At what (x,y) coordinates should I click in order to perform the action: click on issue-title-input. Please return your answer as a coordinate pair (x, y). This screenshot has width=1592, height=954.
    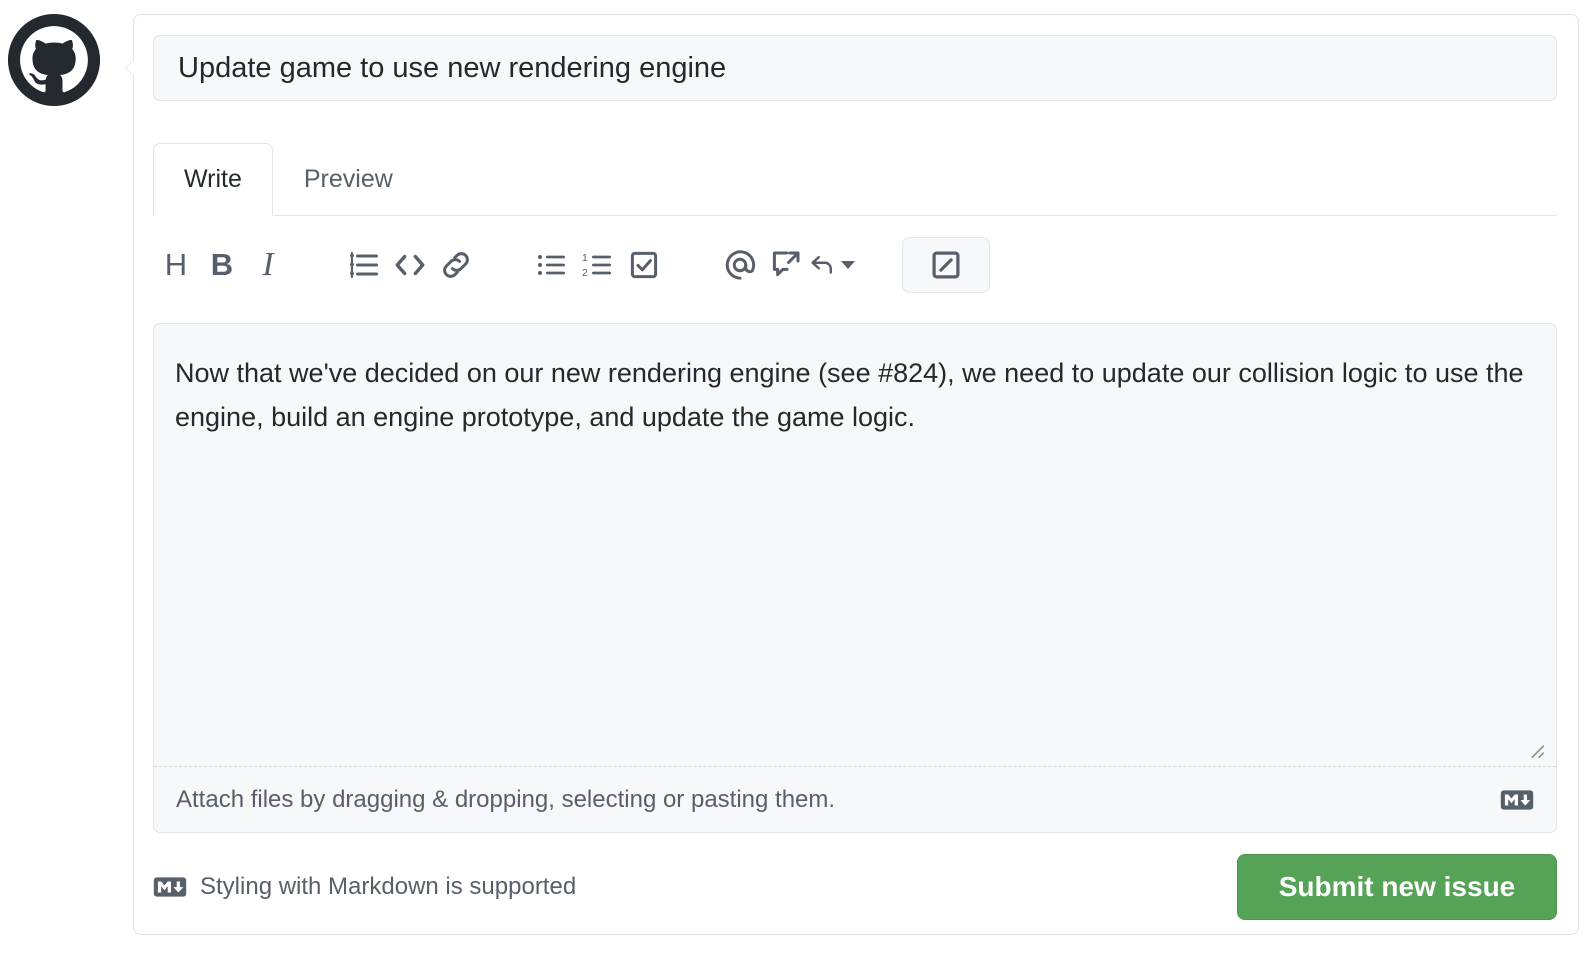
    Looking at the image, I should click on (855, 68).